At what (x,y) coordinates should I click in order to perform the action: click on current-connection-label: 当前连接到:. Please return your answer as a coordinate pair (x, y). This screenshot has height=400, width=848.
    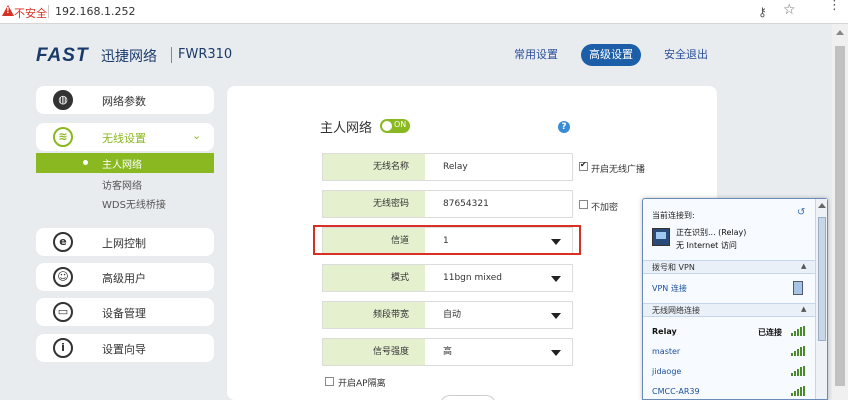
    Looking at the image, I should click on (673, 215).